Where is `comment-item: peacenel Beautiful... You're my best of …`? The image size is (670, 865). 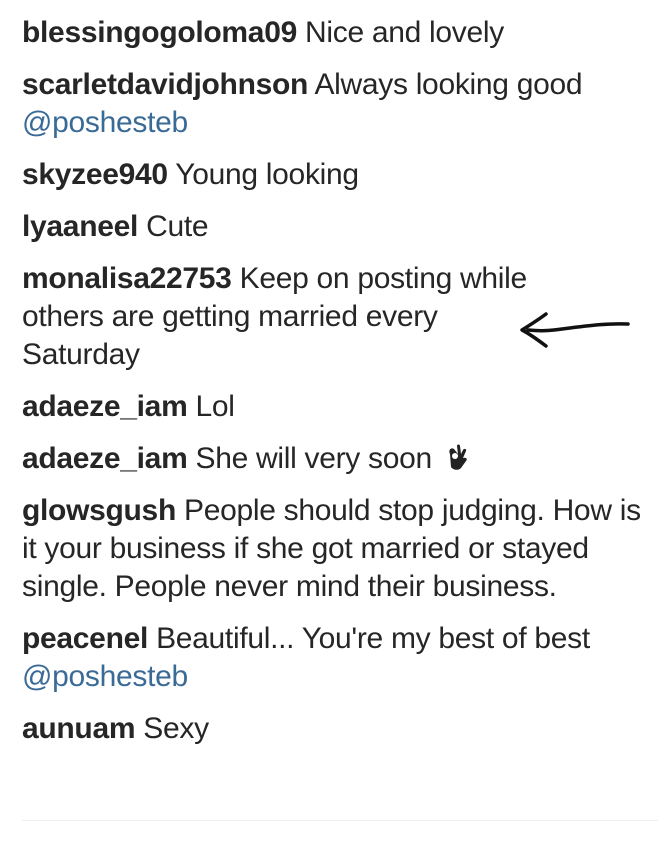 comment-item: peacenel Beautiful... You're my best of … is located at coordinates (322, 658).